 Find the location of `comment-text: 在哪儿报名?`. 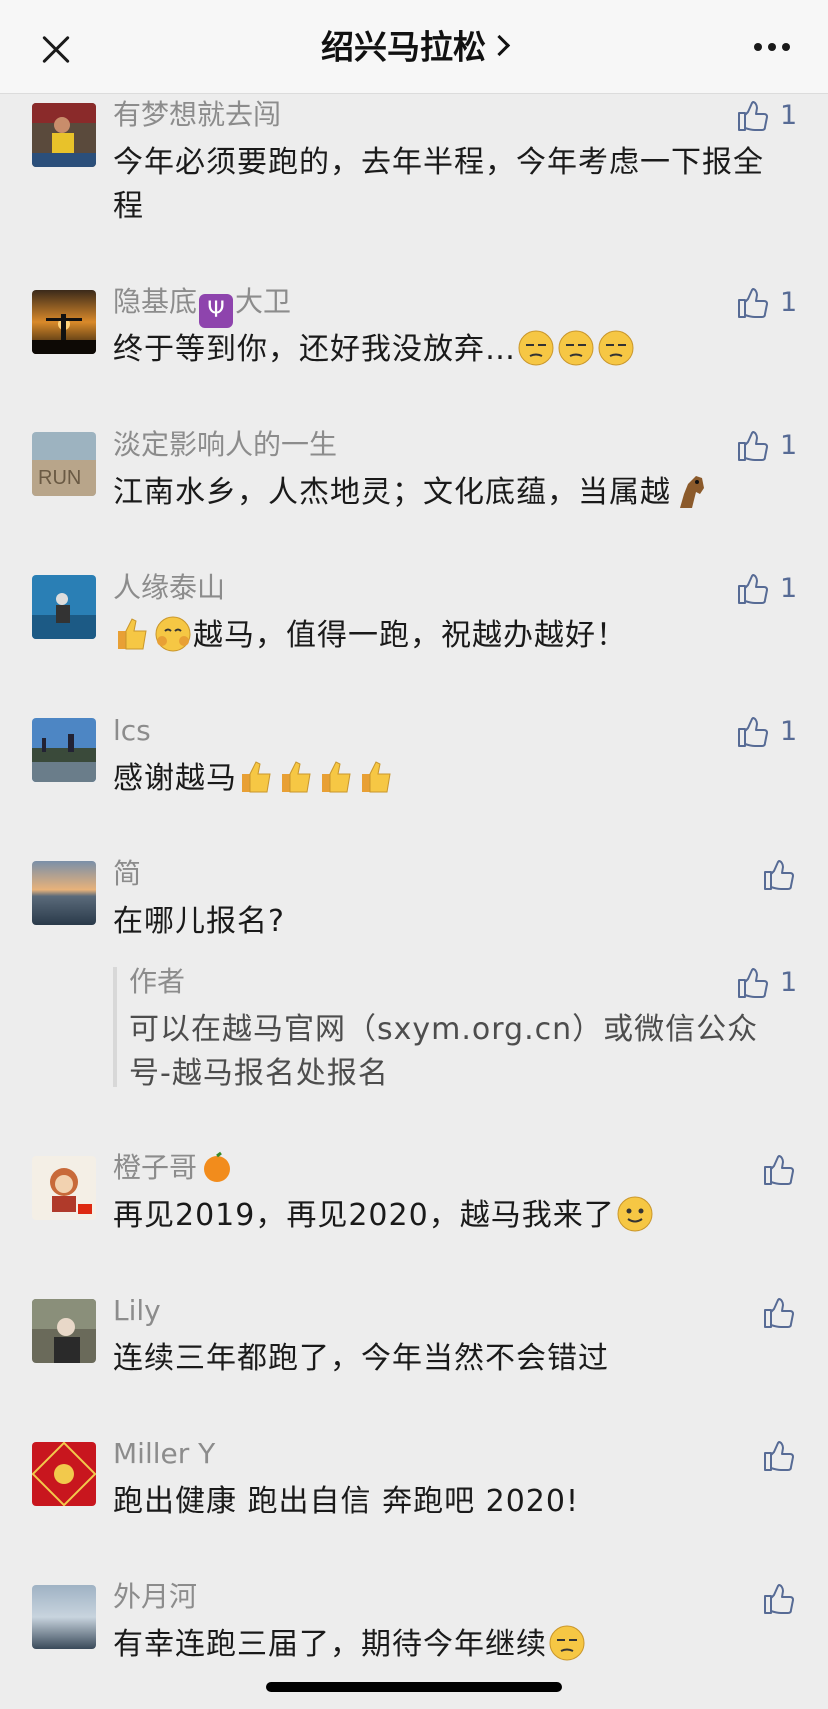

comment-text: 在哪儿报名? is located at coordinates (199, 921).